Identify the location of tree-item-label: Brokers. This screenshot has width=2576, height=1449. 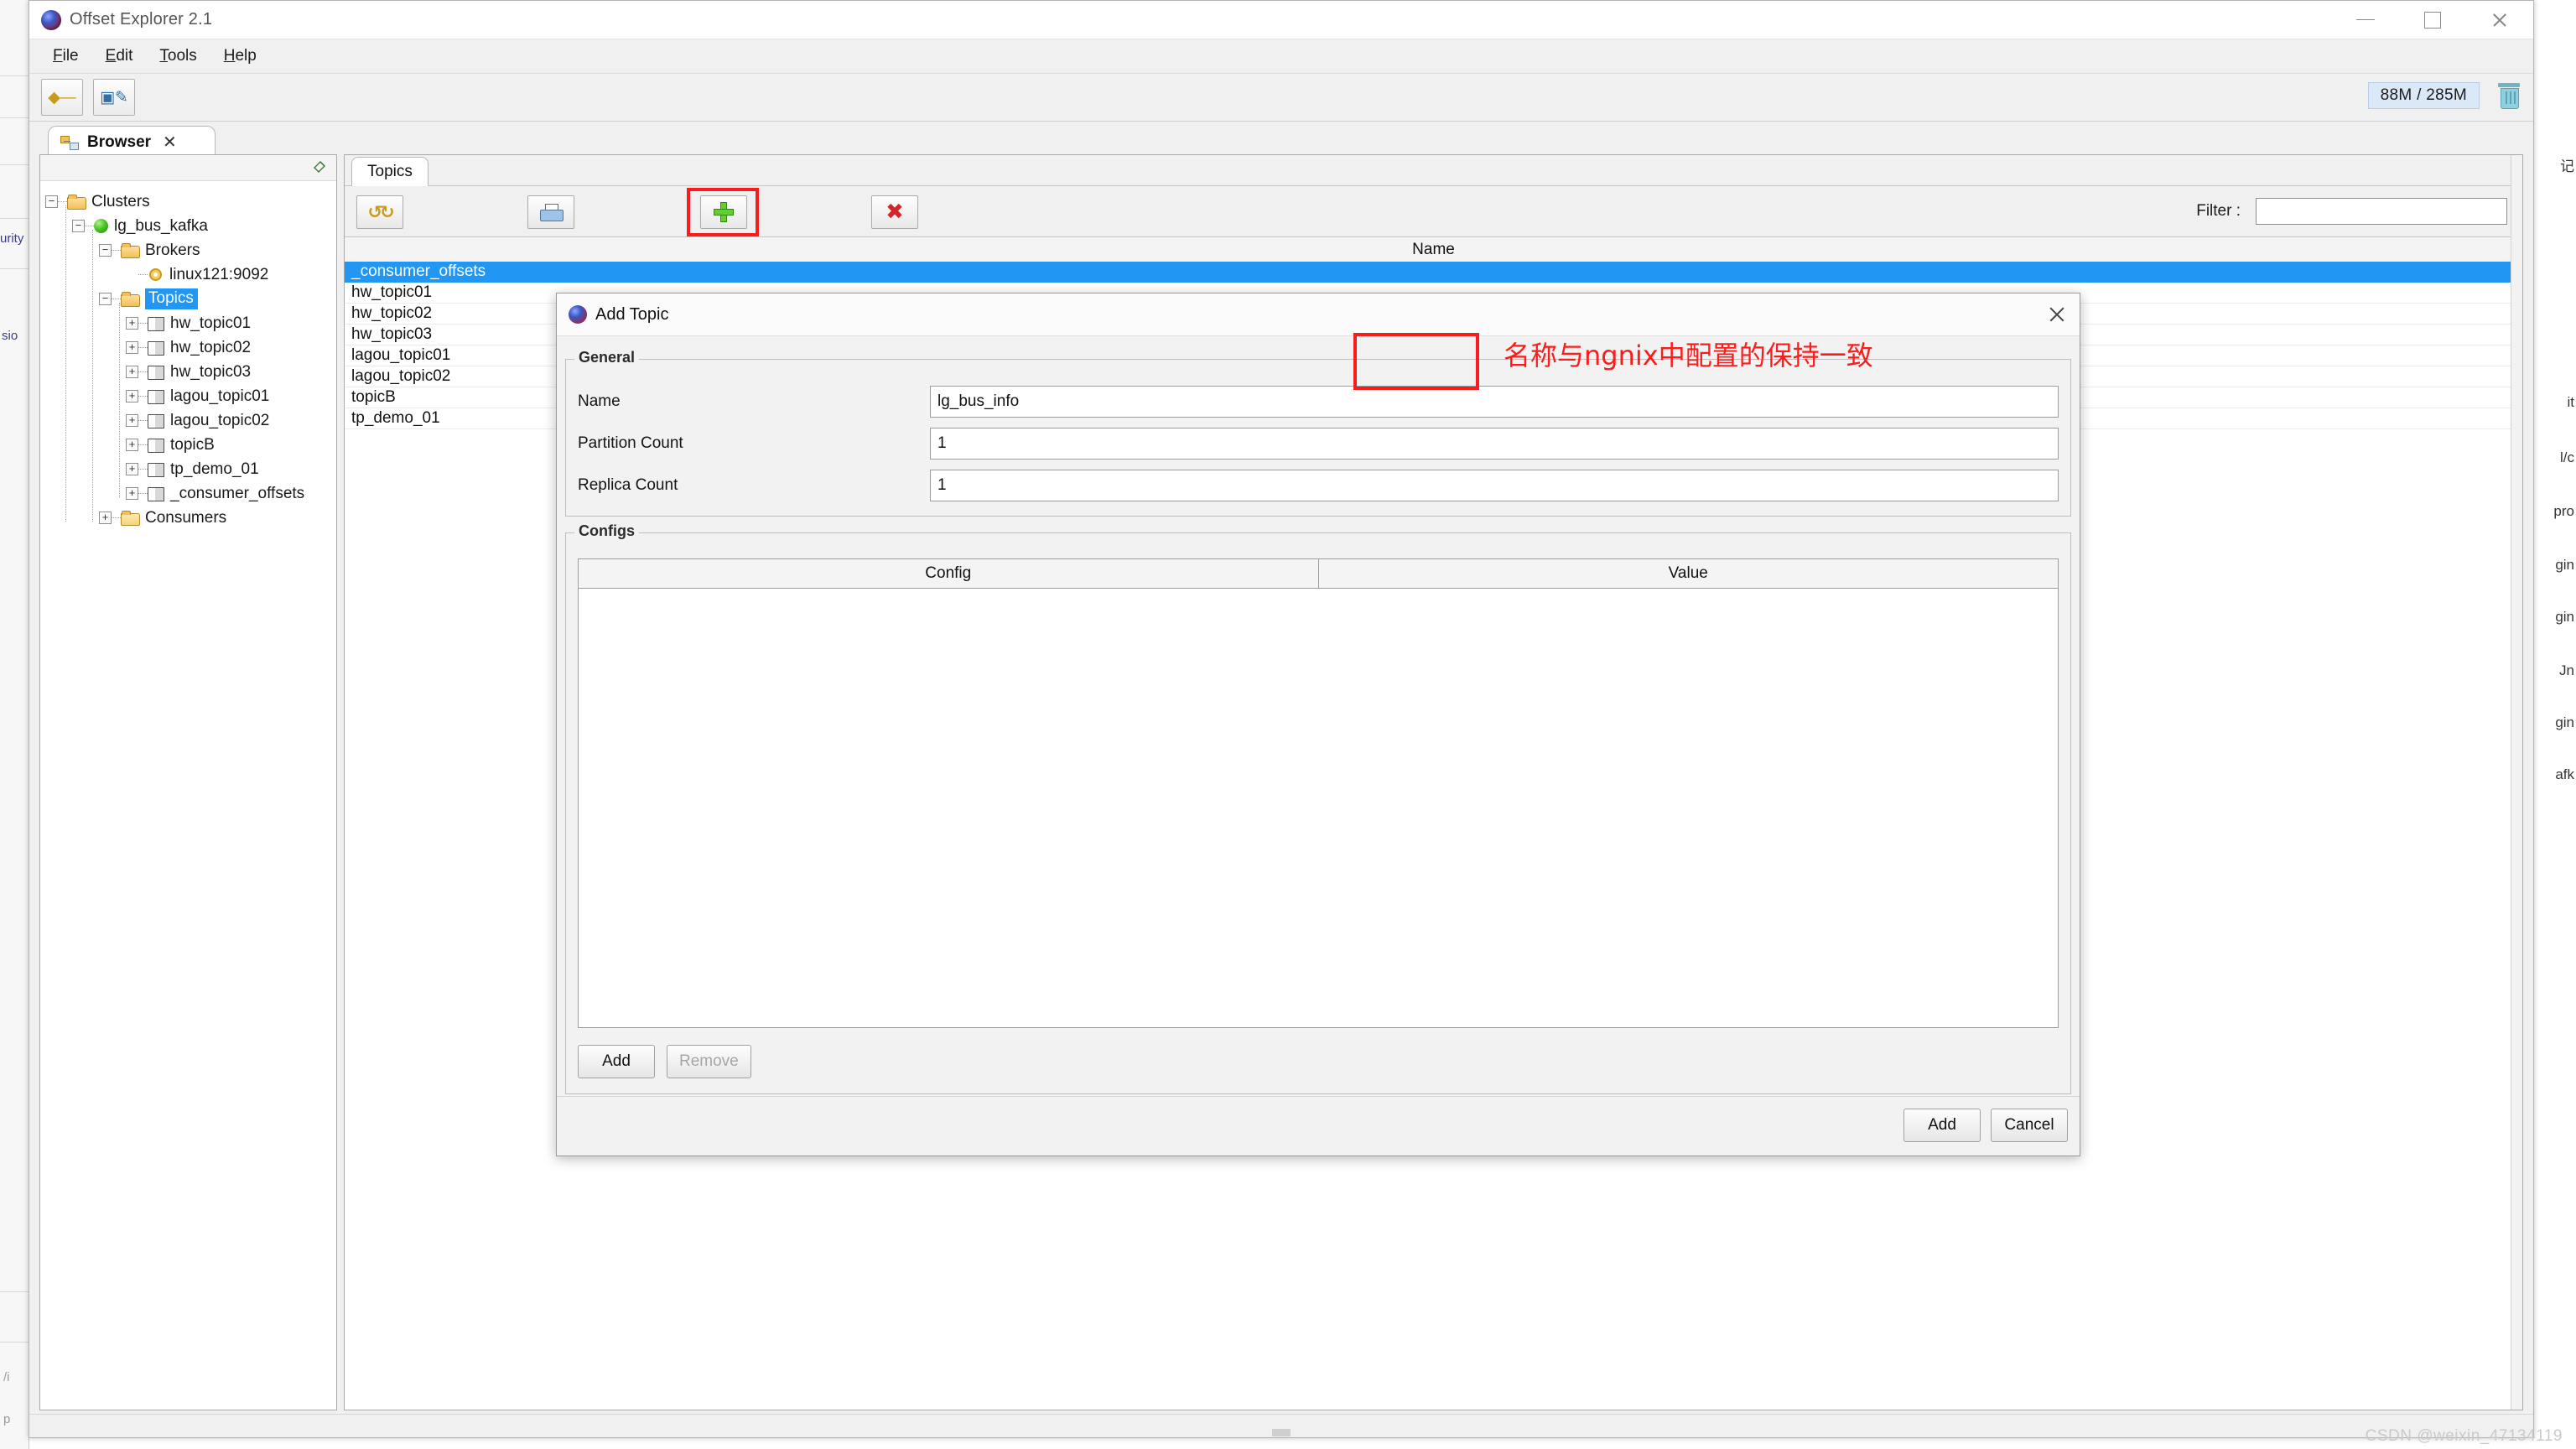
(172, 250).